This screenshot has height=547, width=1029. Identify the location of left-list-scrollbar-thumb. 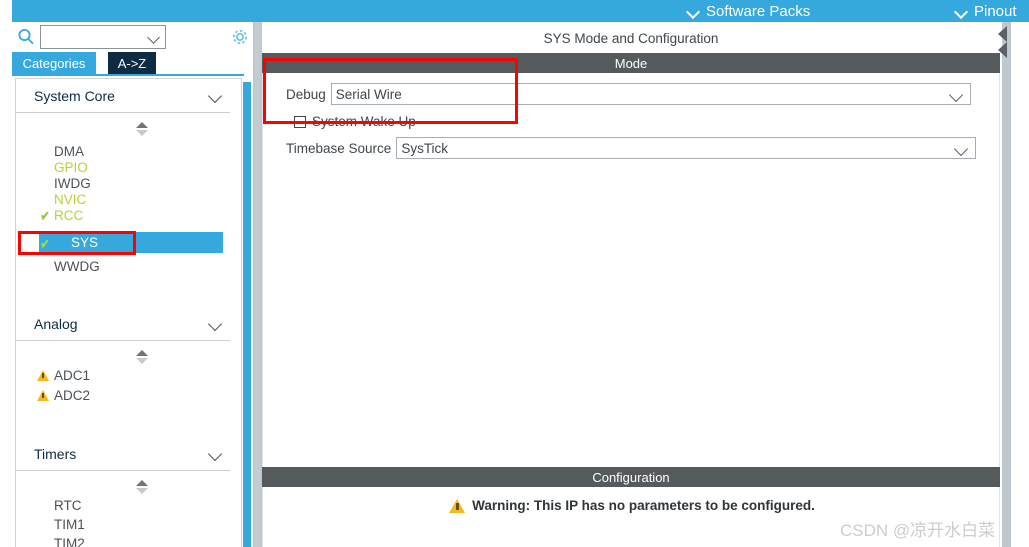
(247, 314).